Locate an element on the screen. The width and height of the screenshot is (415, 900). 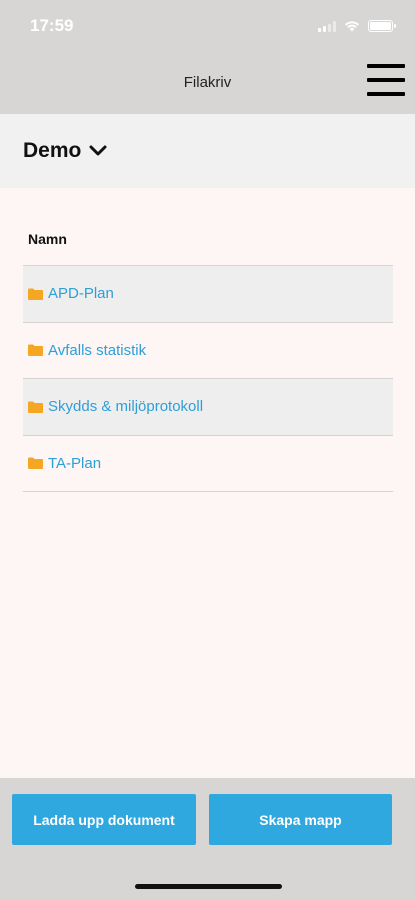
home-indicator is located at coordinates (208, 886).